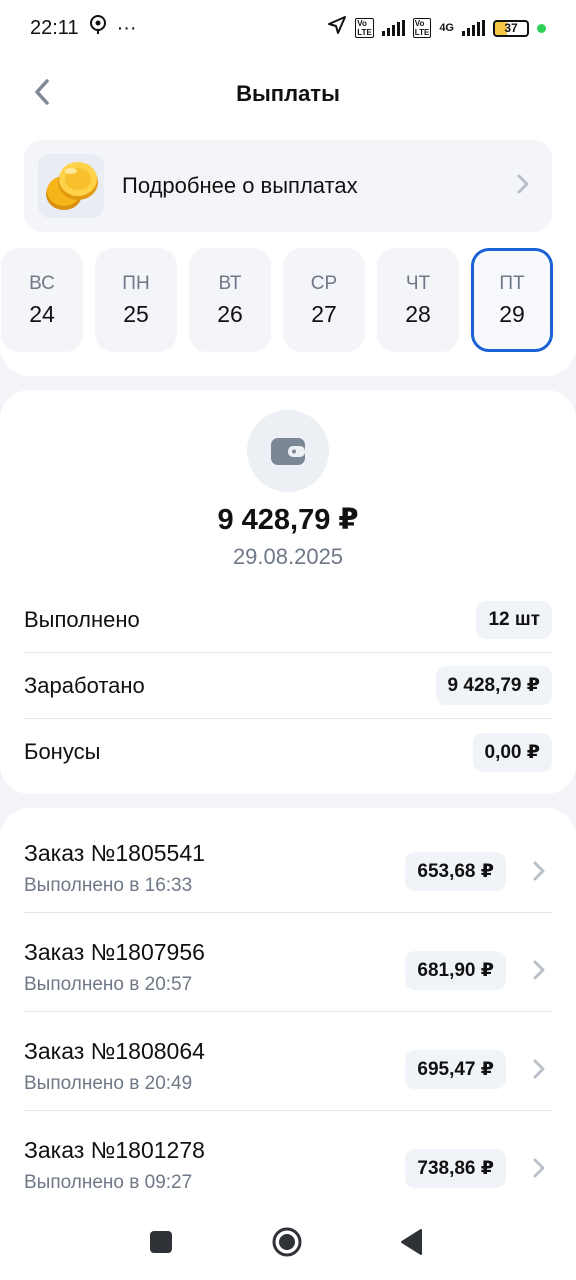 The height and width of the screenshot is (1280, 576). I want to click on battery-level: 37, so click(511, 27).